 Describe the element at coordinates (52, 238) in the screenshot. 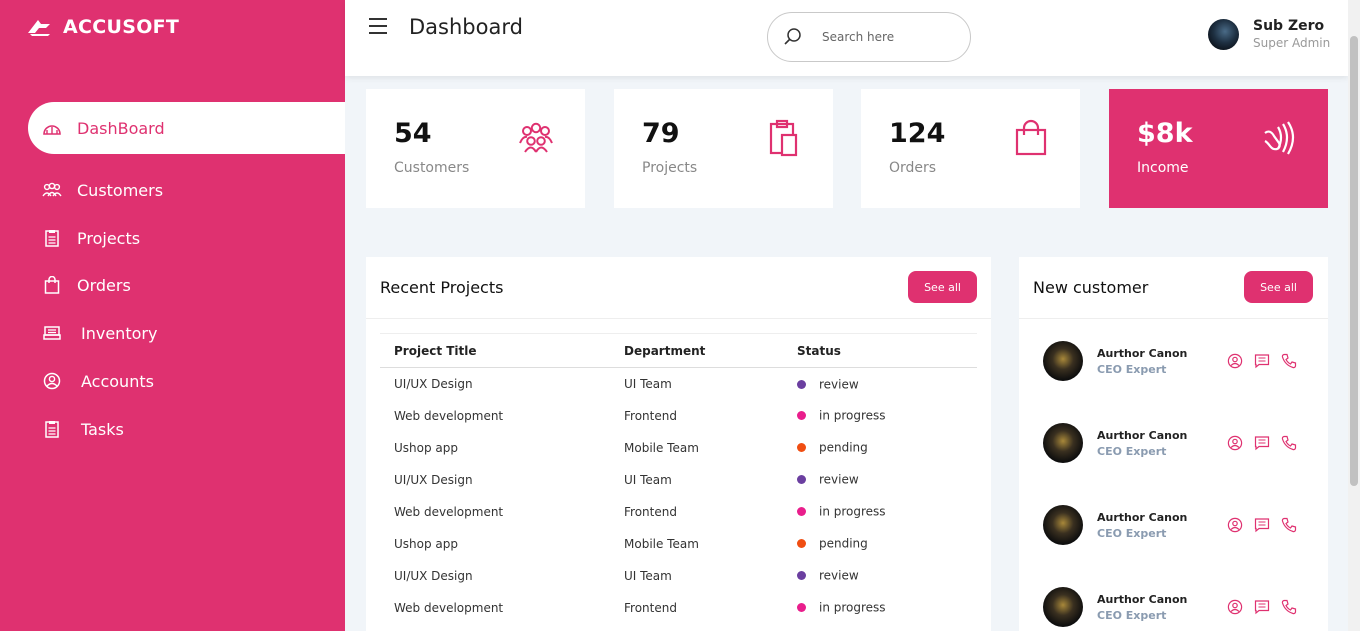

I see `projects-icon` at that location.